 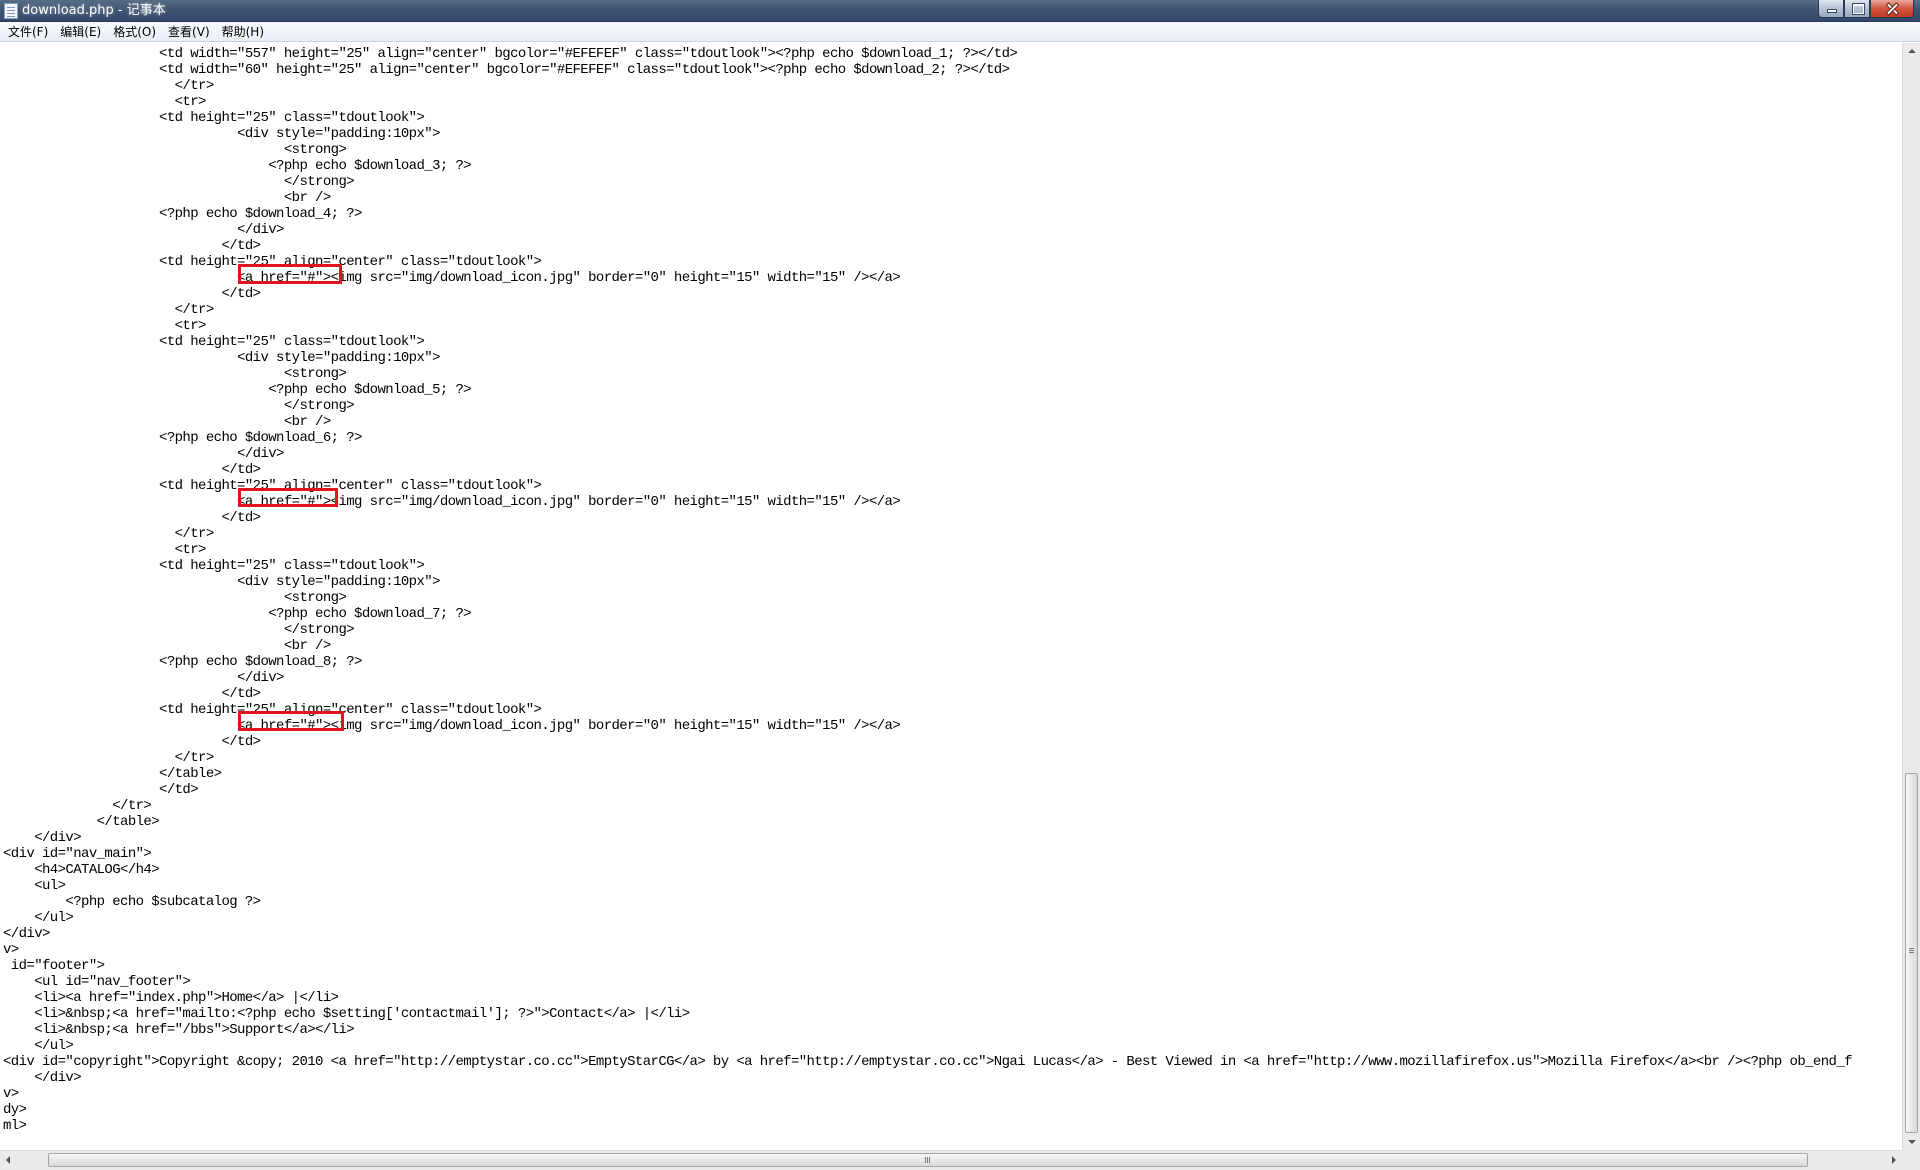 What do you see at coordinates (927, 854) in the screenshot?
I see `code-line: <div id="nav_main">` at bounding box center [927, 854].